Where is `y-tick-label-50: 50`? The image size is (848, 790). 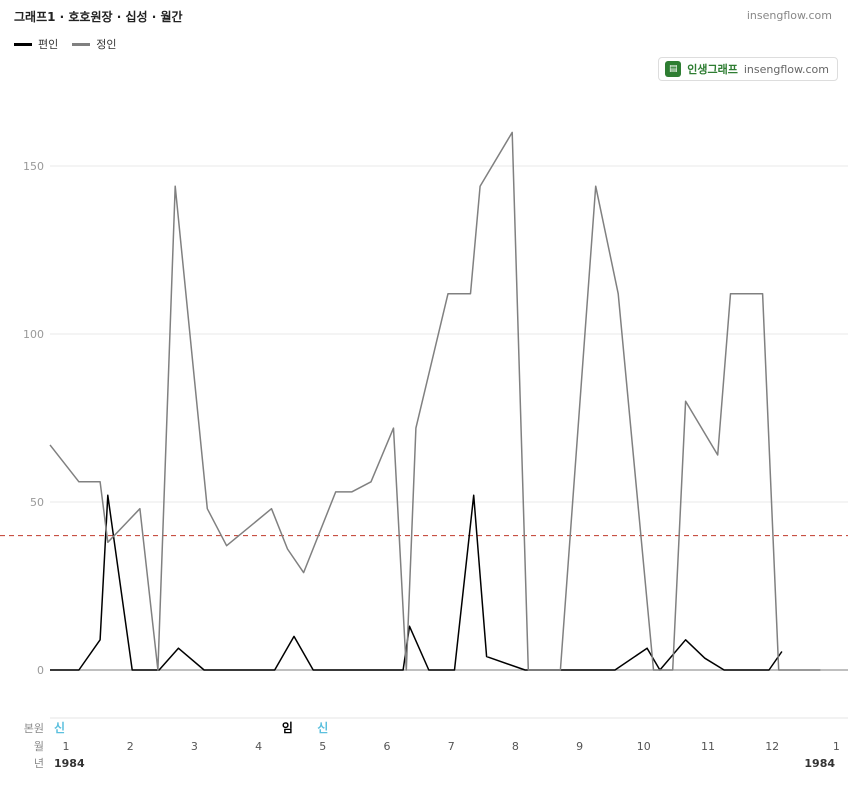
y-tick-label-50: 50 is located at coordinates (37, 502).